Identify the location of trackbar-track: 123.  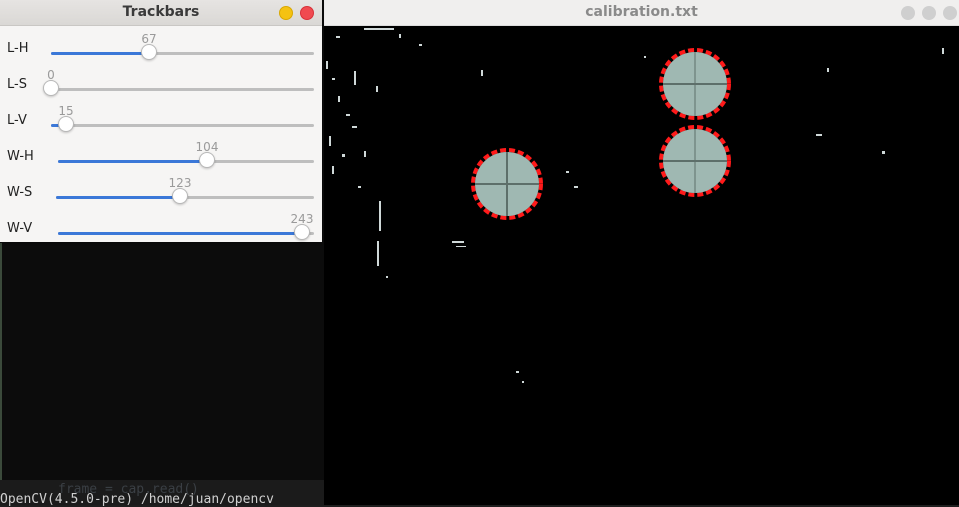
(185, 190).